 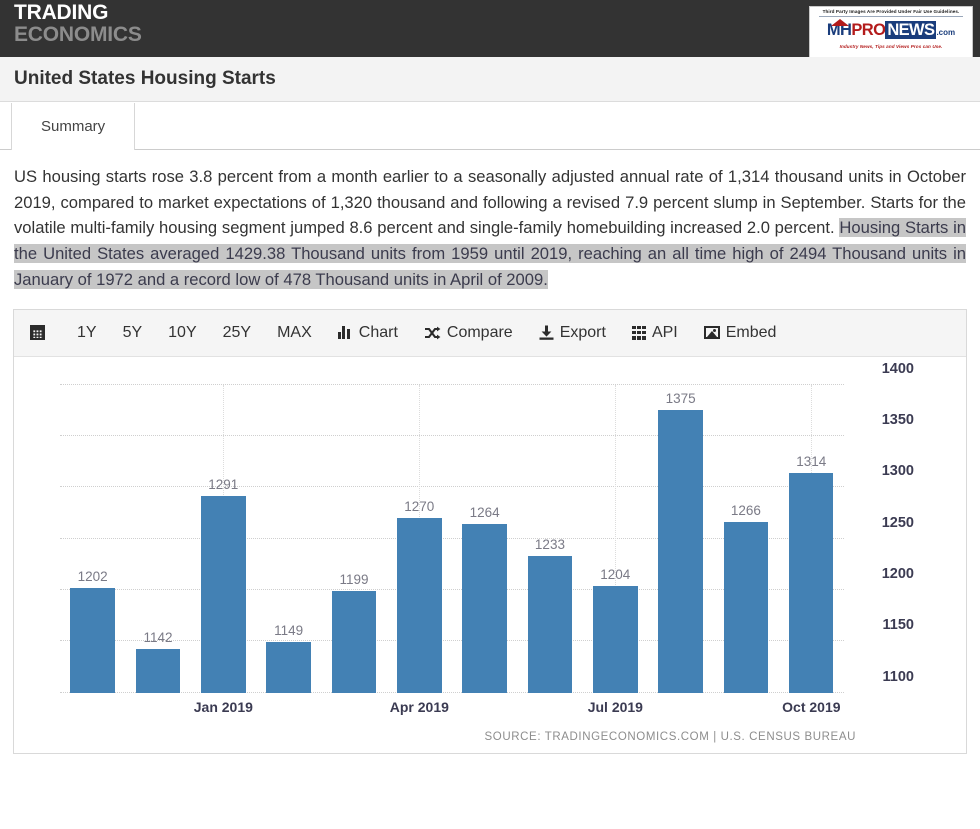 What do you see at coordinates (680, 399) in the screenshot?
I see `bar-value-label: 1375` at bounding box center [680, 399].